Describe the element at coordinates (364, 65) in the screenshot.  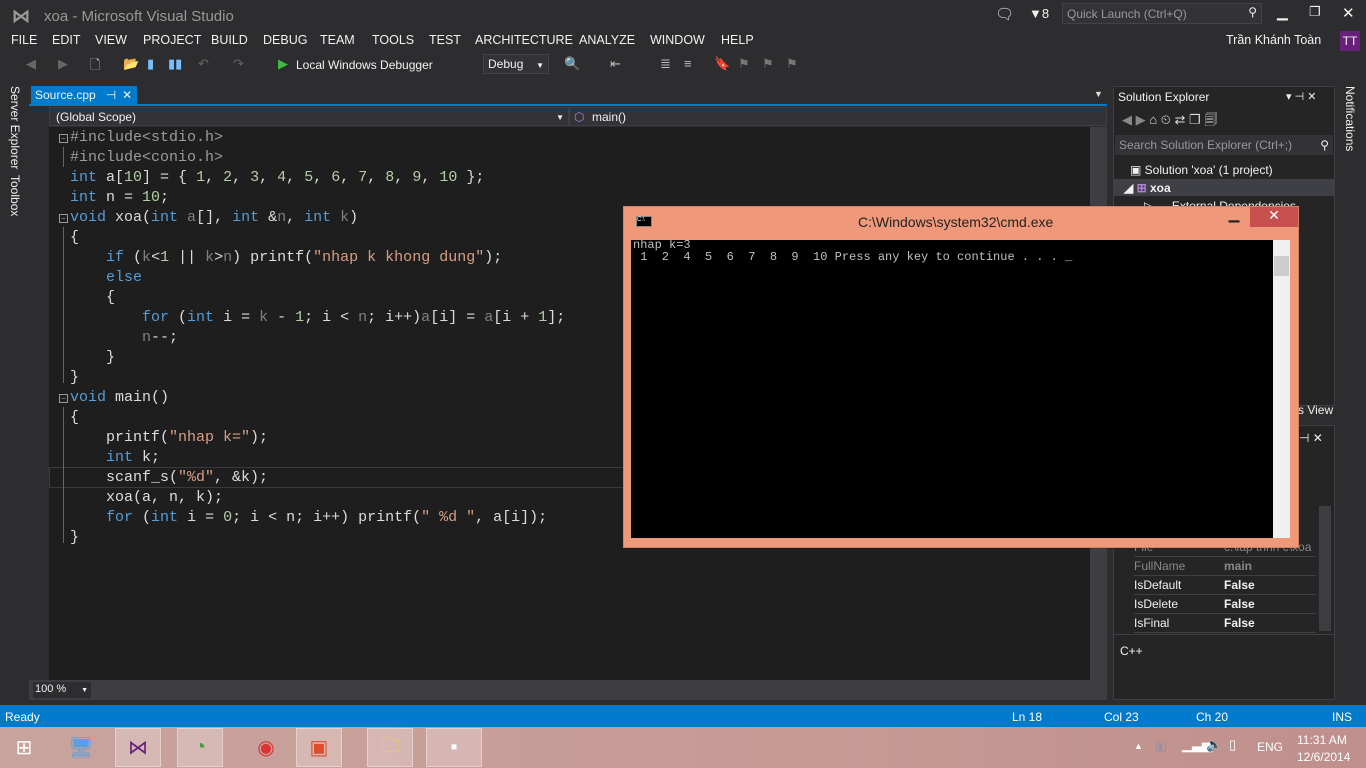
I see `local-windows-debugger-button: Local Windows Debugger` at that location.